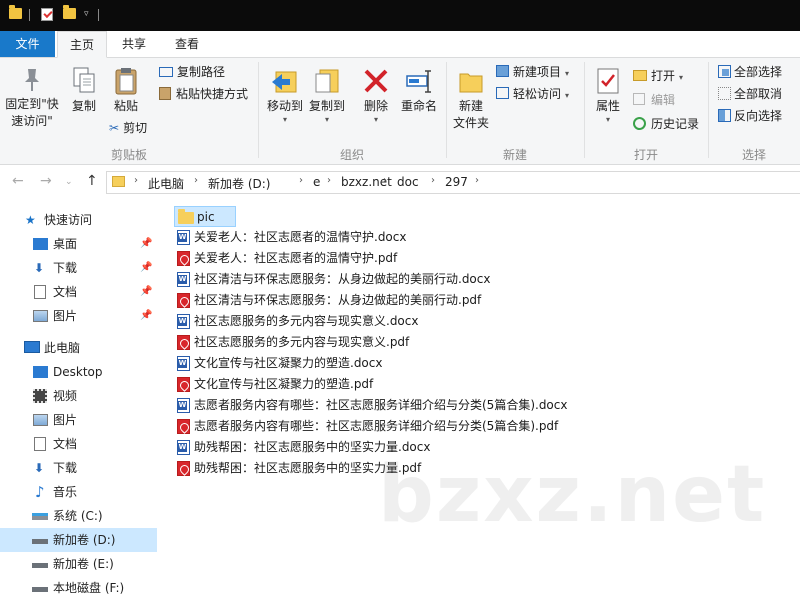 This screenshot has height=600, width=800. Describe the element at coordinates (82, 44) in the screenshot. I see `tab-home: 主页` at that location.